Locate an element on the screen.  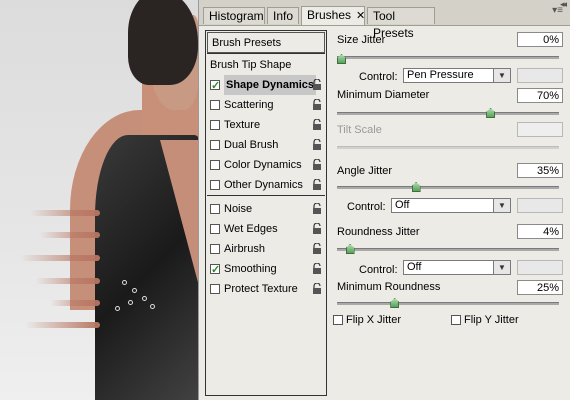
option-label: Texture is located at coordinates (242, 125).